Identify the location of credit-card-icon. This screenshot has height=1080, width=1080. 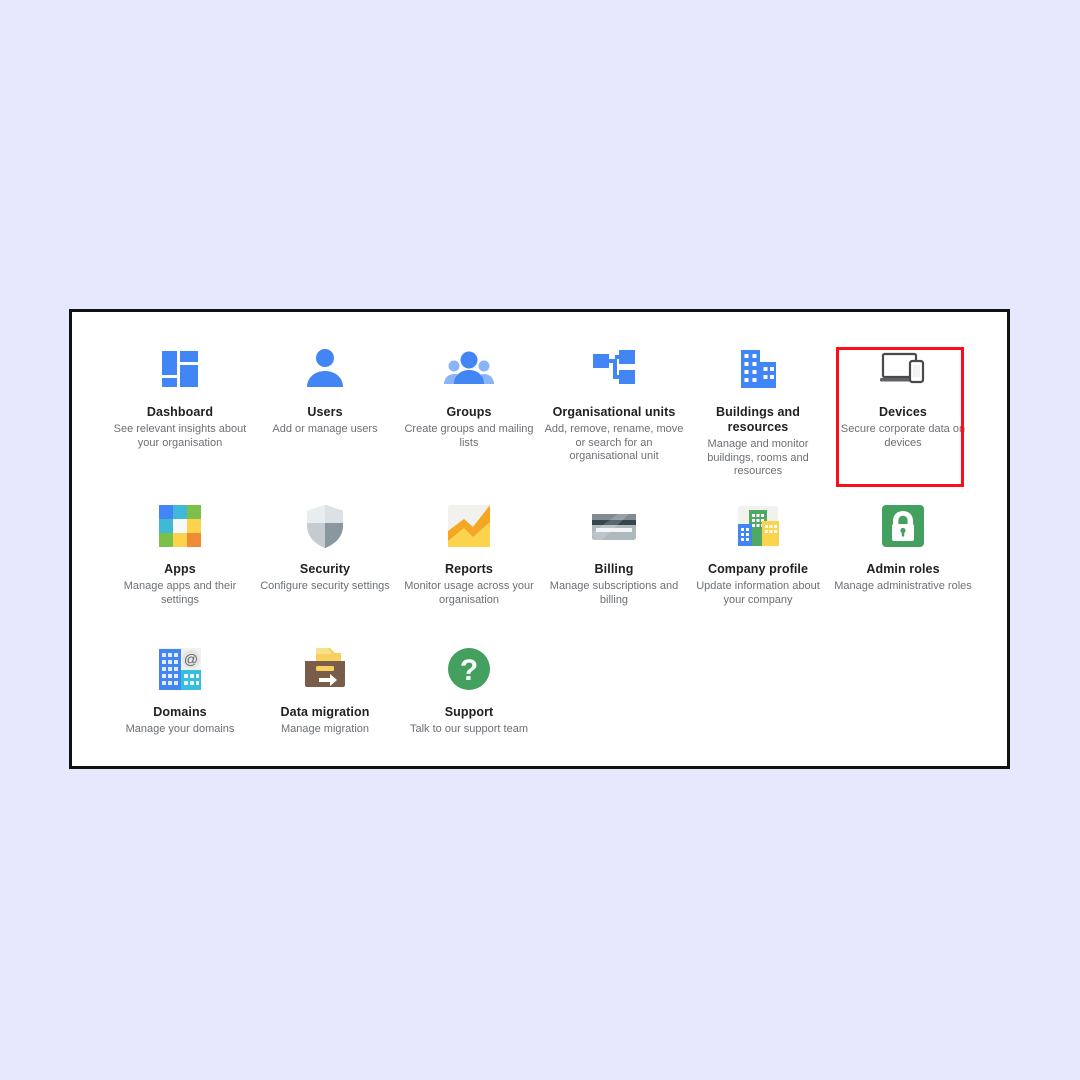
(614, 526).